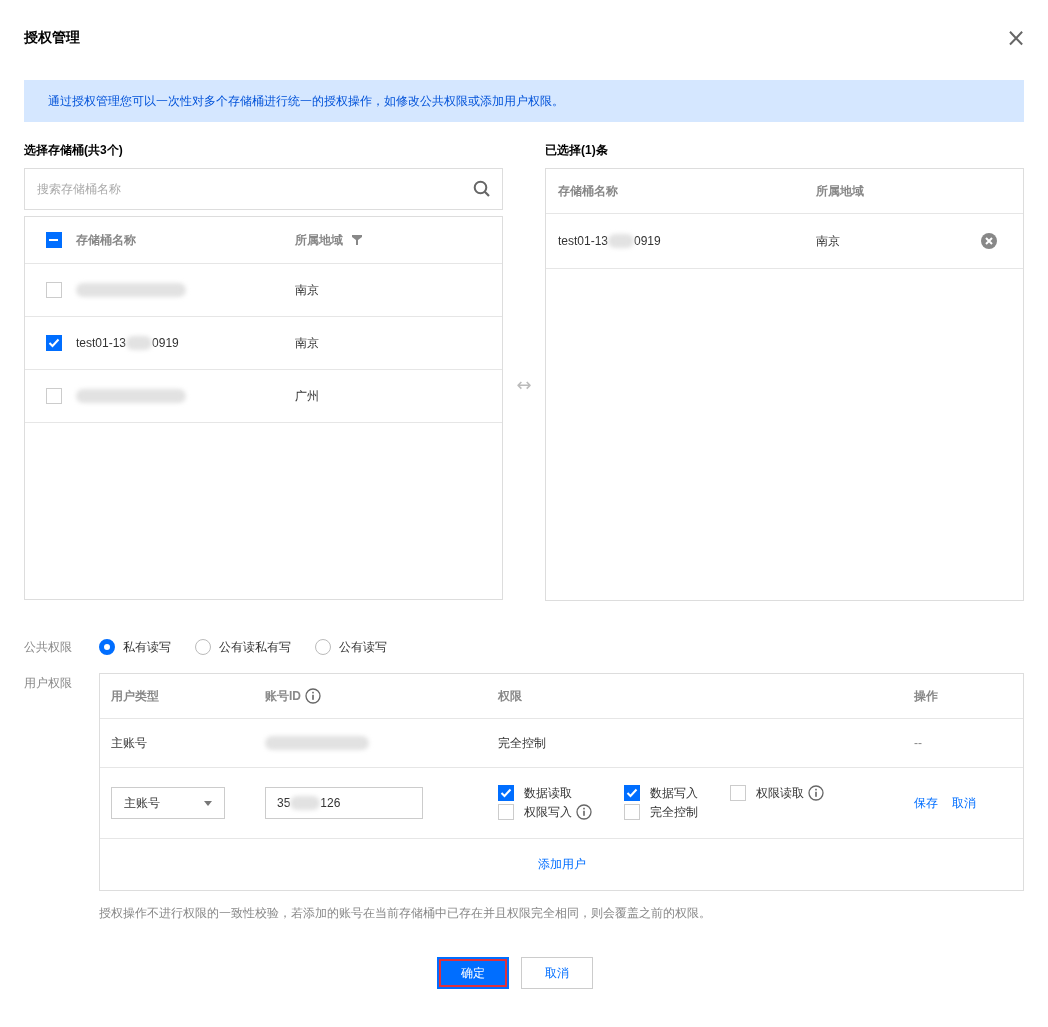 Image resolution: width=1048 pixels, height=1027 pixels. Describe the element at coordinates (48, 647) in the screenshot. I see `field-label: 公共权限` at that location.